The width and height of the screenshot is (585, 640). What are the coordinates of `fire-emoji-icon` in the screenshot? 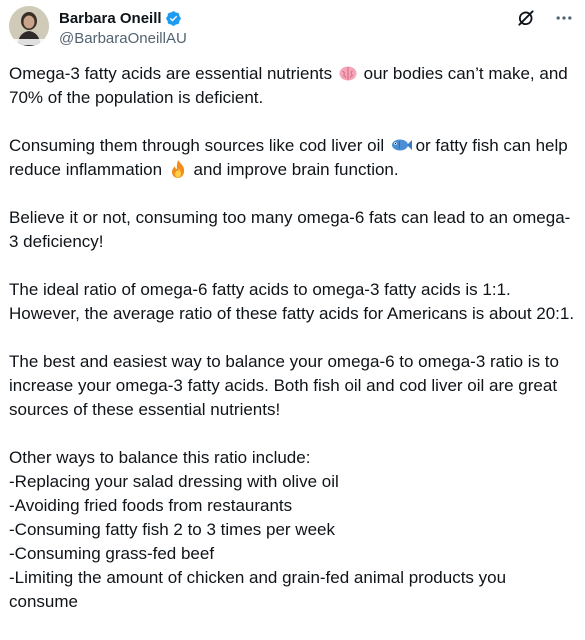 It's located at (178, 169).